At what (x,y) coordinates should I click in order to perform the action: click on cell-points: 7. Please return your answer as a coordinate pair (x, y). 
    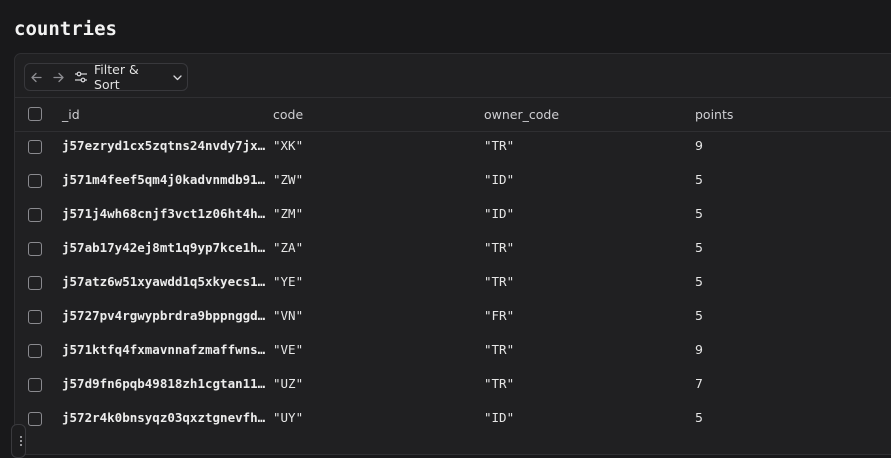
    Looking at the image, I should click on (699, 383).